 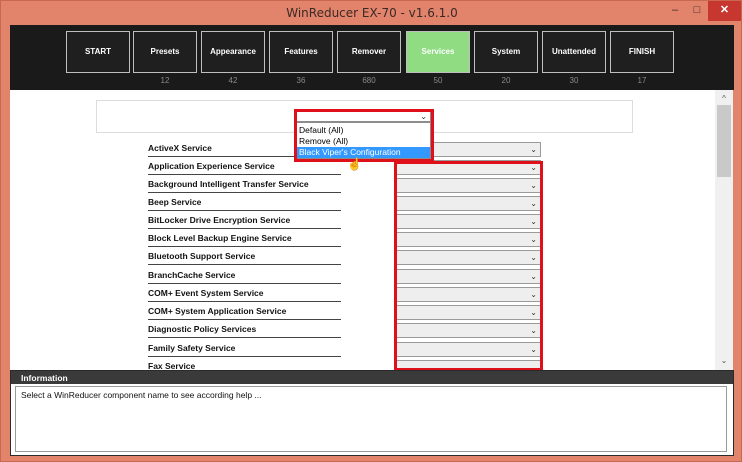 I want to click on title-bar: WinReducer EX-70 - v1.6.1.0 – □ ✕, so click(x=371, y=13).